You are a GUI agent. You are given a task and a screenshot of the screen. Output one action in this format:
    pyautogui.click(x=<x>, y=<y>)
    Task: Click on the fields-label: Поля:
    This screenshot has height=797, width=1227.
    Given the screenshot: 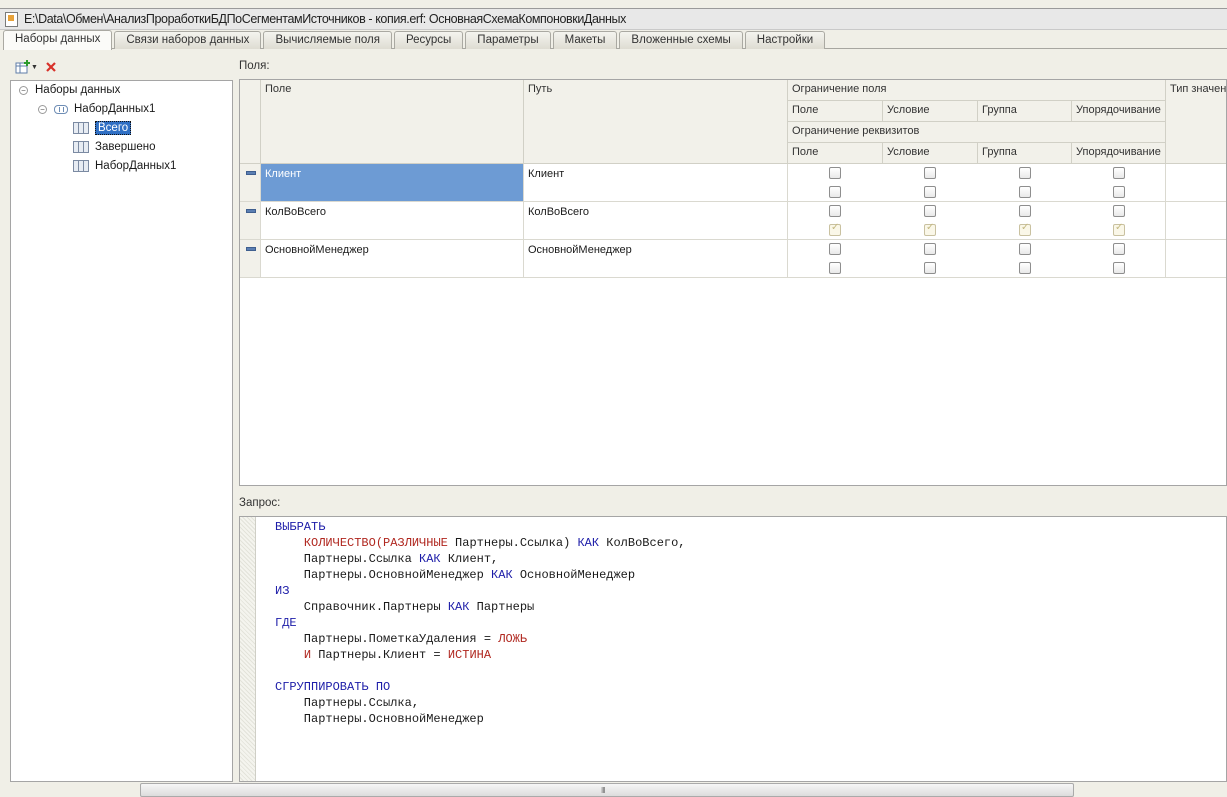 What is the action you would take?
    pyautogui.click(x=254, y=66)
    